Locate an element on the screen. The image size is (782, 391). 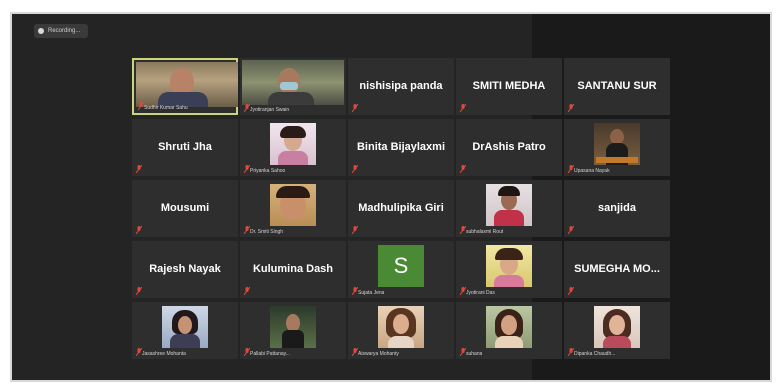
participant-name: sanjida is located at coordinates (617, 207).